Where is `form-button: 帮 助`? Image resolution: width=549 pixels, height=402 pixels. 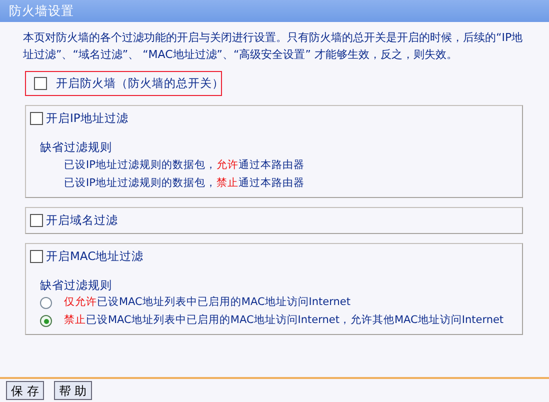 form-button: 帮 助 is located at coordinates (73, 390).